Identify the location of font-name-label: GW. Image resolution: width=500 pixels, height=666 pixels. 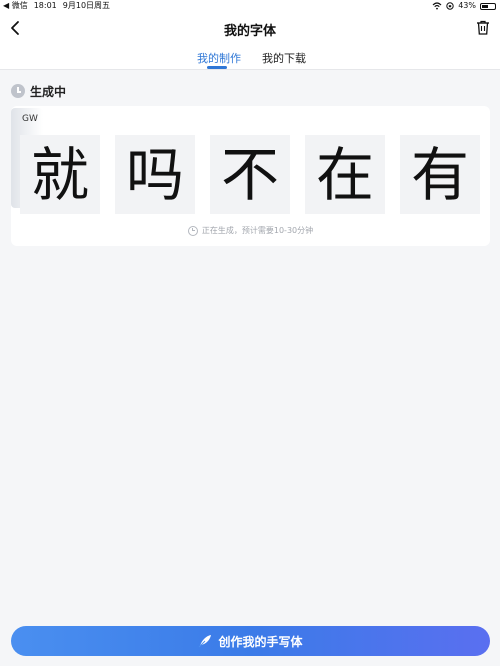
(30, 119).